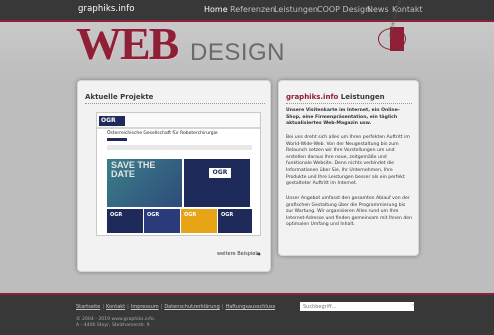 The image size is (494, 335). I want to click on nav-item-leistungen: Leistungen, so click(296, 9).